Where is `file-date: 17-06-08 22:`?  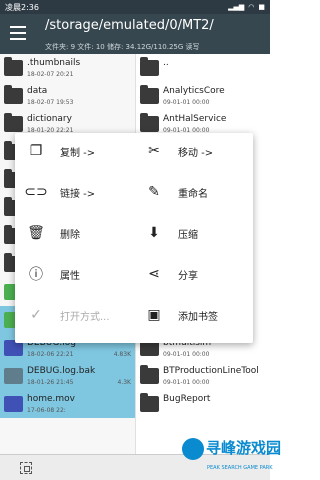 file-date: 17-06-08 22: is located at coordinates (46, 410).